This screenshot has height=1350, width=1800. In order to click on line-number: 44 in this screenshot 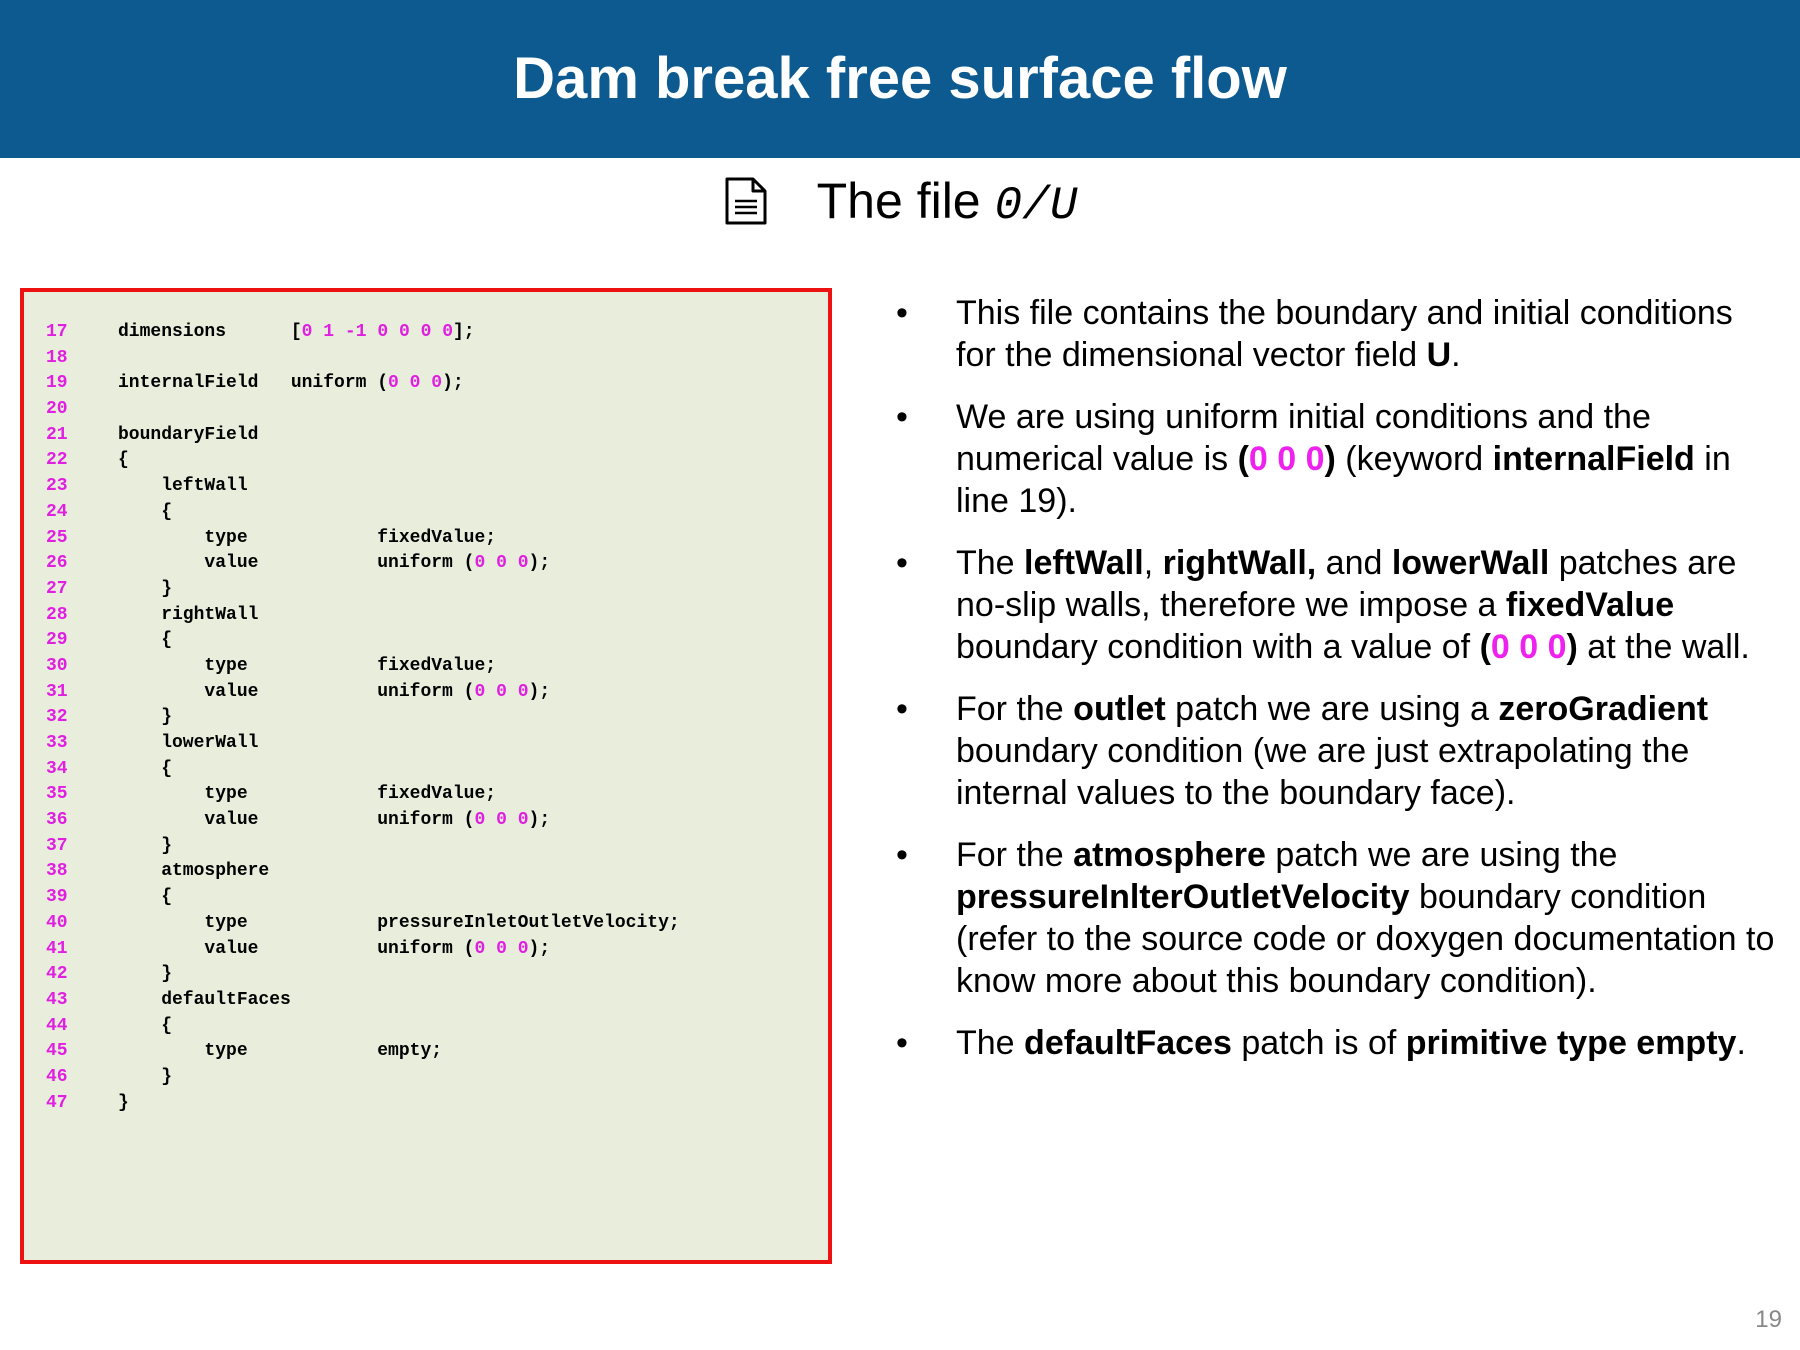, I will do `click(57, 1025)`.